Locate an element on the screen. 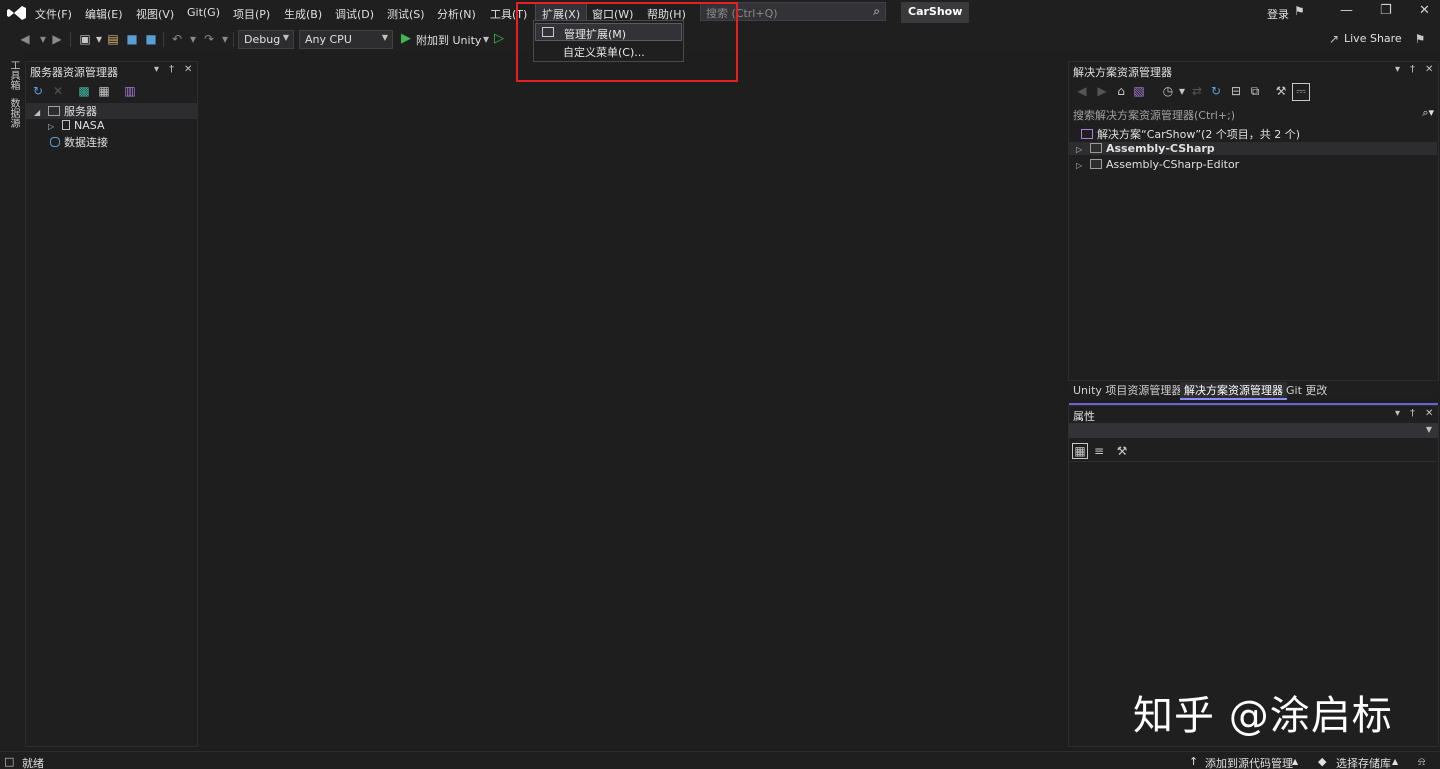 This screenshot has width=1440, height=769. redo-icon: ↷ is located at coordinates (209, 39).